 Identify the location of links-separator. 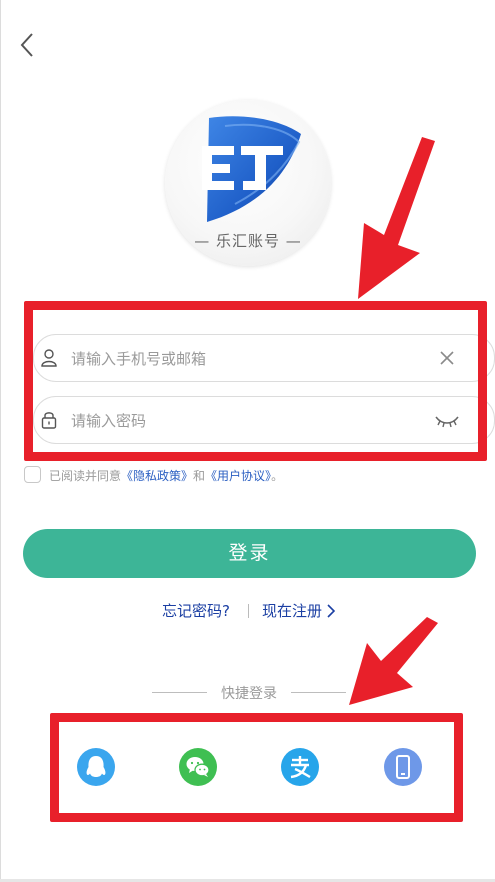
(248, 611).